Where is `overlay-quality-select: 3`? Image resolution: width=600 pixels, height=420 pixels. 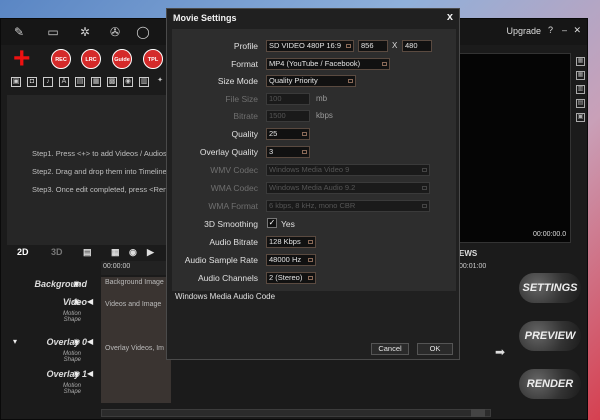
overlay-quality-select: 3 is located at coordinates (288, 152).